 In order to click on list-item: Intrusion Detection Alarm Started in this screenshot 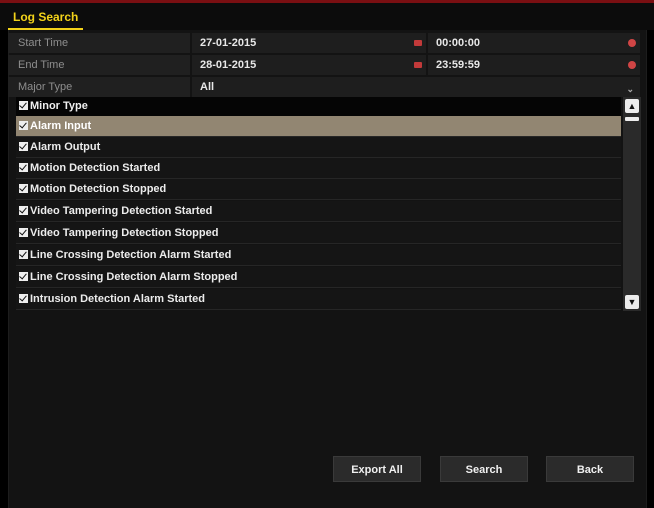, I will do `click(318, 299)`.